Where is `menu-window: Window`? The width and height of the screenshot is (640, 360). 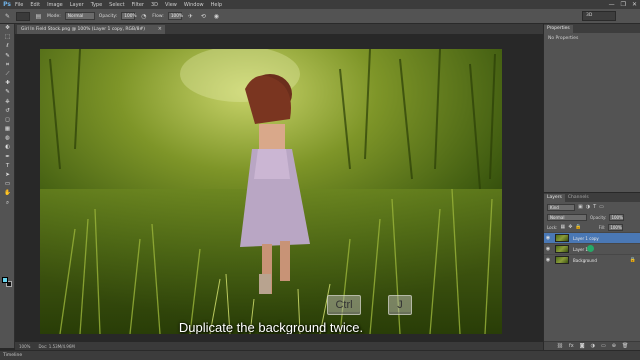 menu-window: Window is located at coordinates (194, 5).